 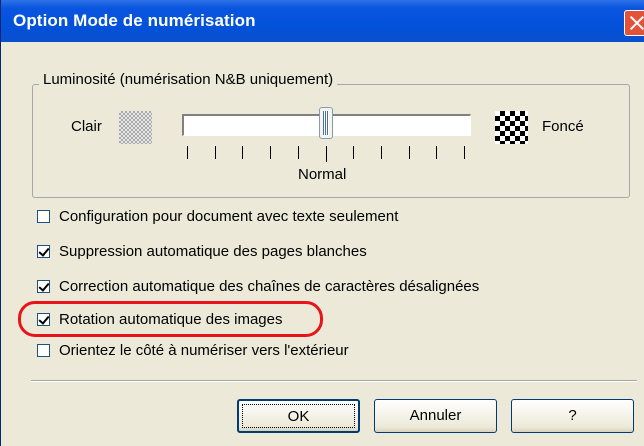 What do you see at coordinates (134, 20) in the screenshot?
I see `window-title: Option Mode de numérisation` at bounding box center [134, 20].